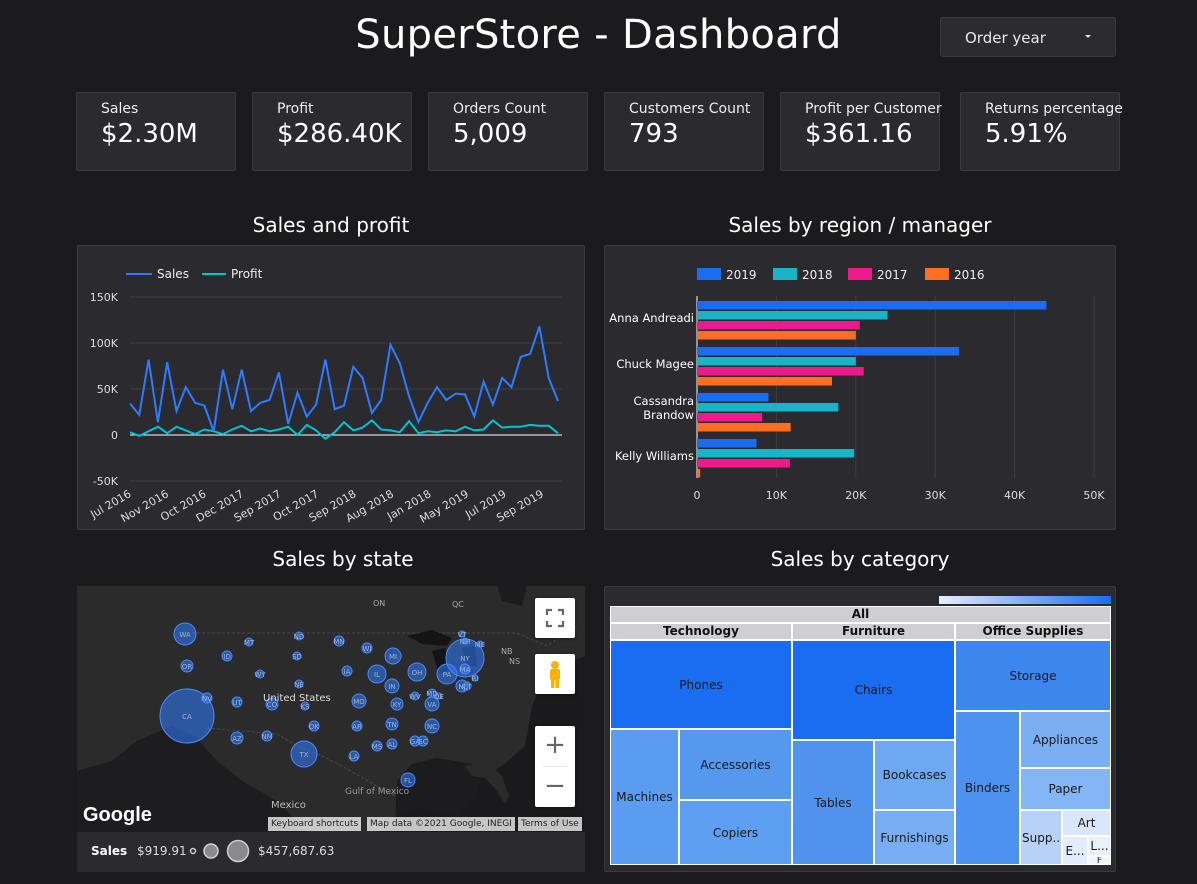 The image size is (1197, 884). What do you see at coordinates (709, 274) in the screenshot?
I see `legend-swatch-2019` at bounding box center [709, 274].